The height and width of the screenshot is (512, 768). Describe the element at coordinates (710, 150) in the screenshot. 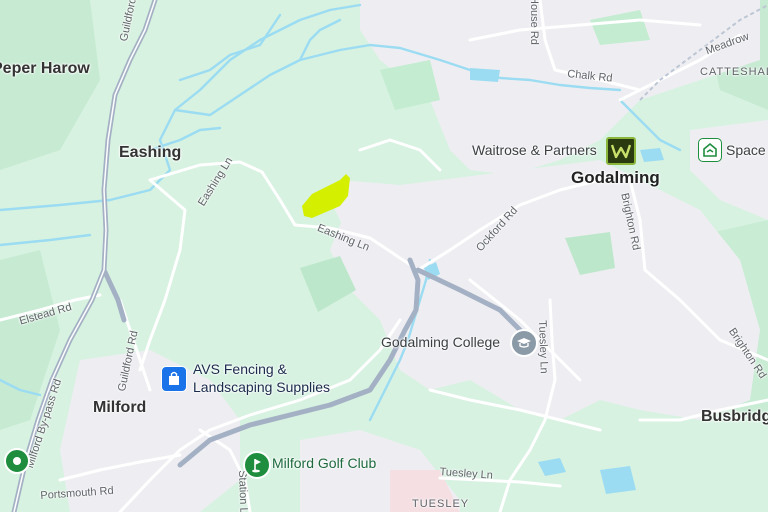

I see `storage-icon` at that location.